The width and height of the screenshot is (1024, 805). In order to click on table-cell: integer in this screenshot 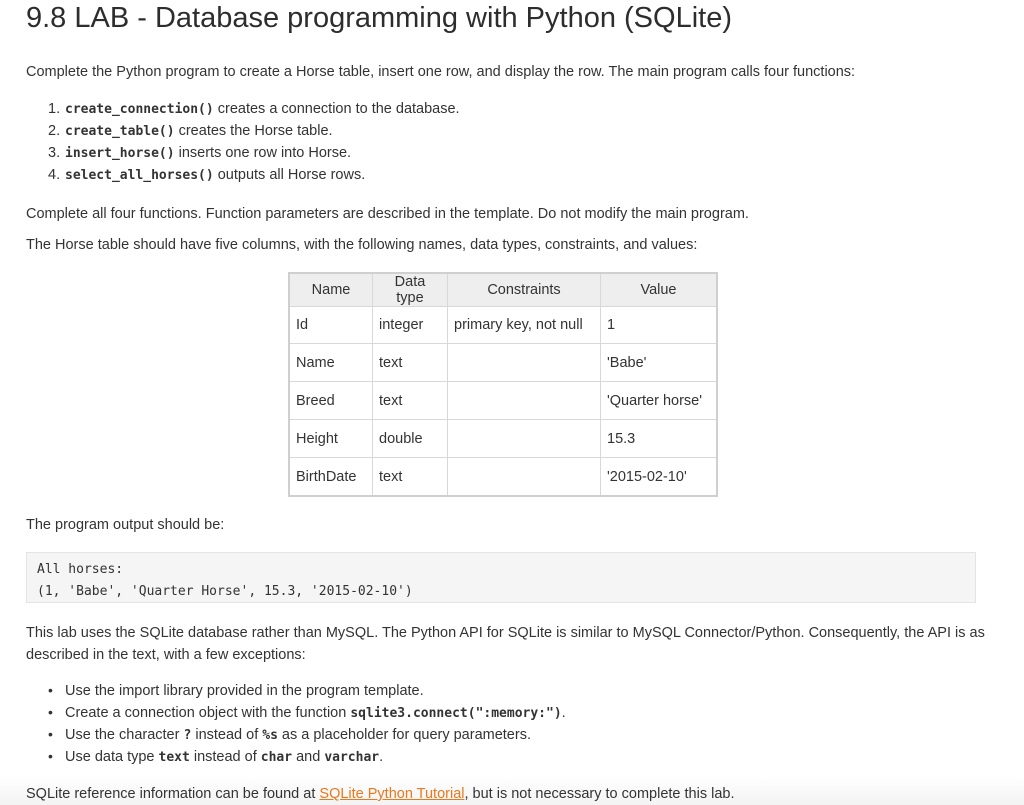, I will do `click(410, 325)`.